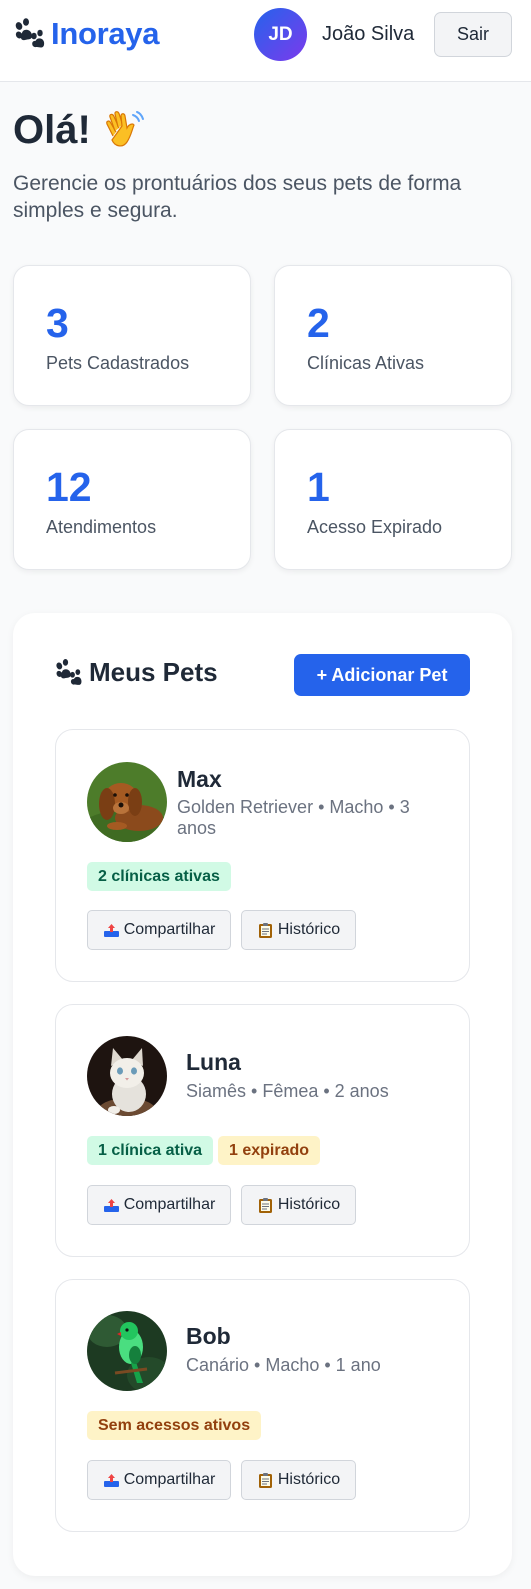  Describe the element at coordinates (159, 876) in the screenshot. I see `status-badge: 2 clínicas ativas` at that location.